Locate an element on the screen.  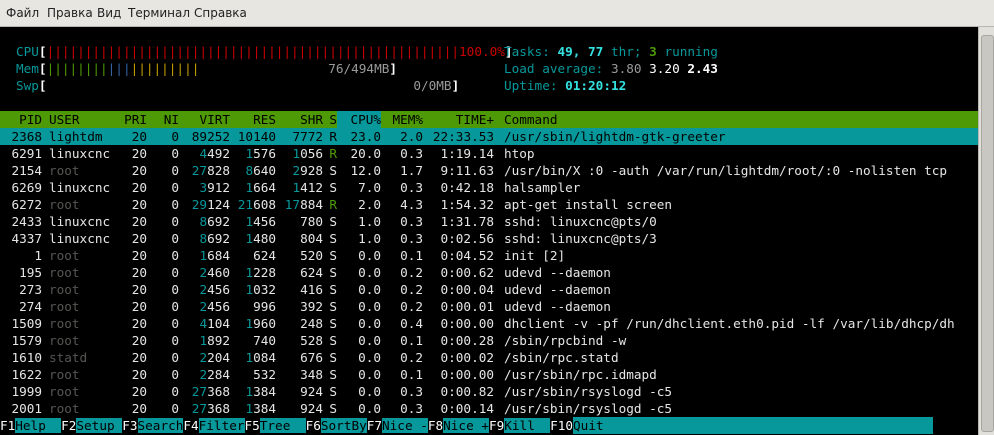
cell-pid: 6272 is located at coordinates (26, 204).